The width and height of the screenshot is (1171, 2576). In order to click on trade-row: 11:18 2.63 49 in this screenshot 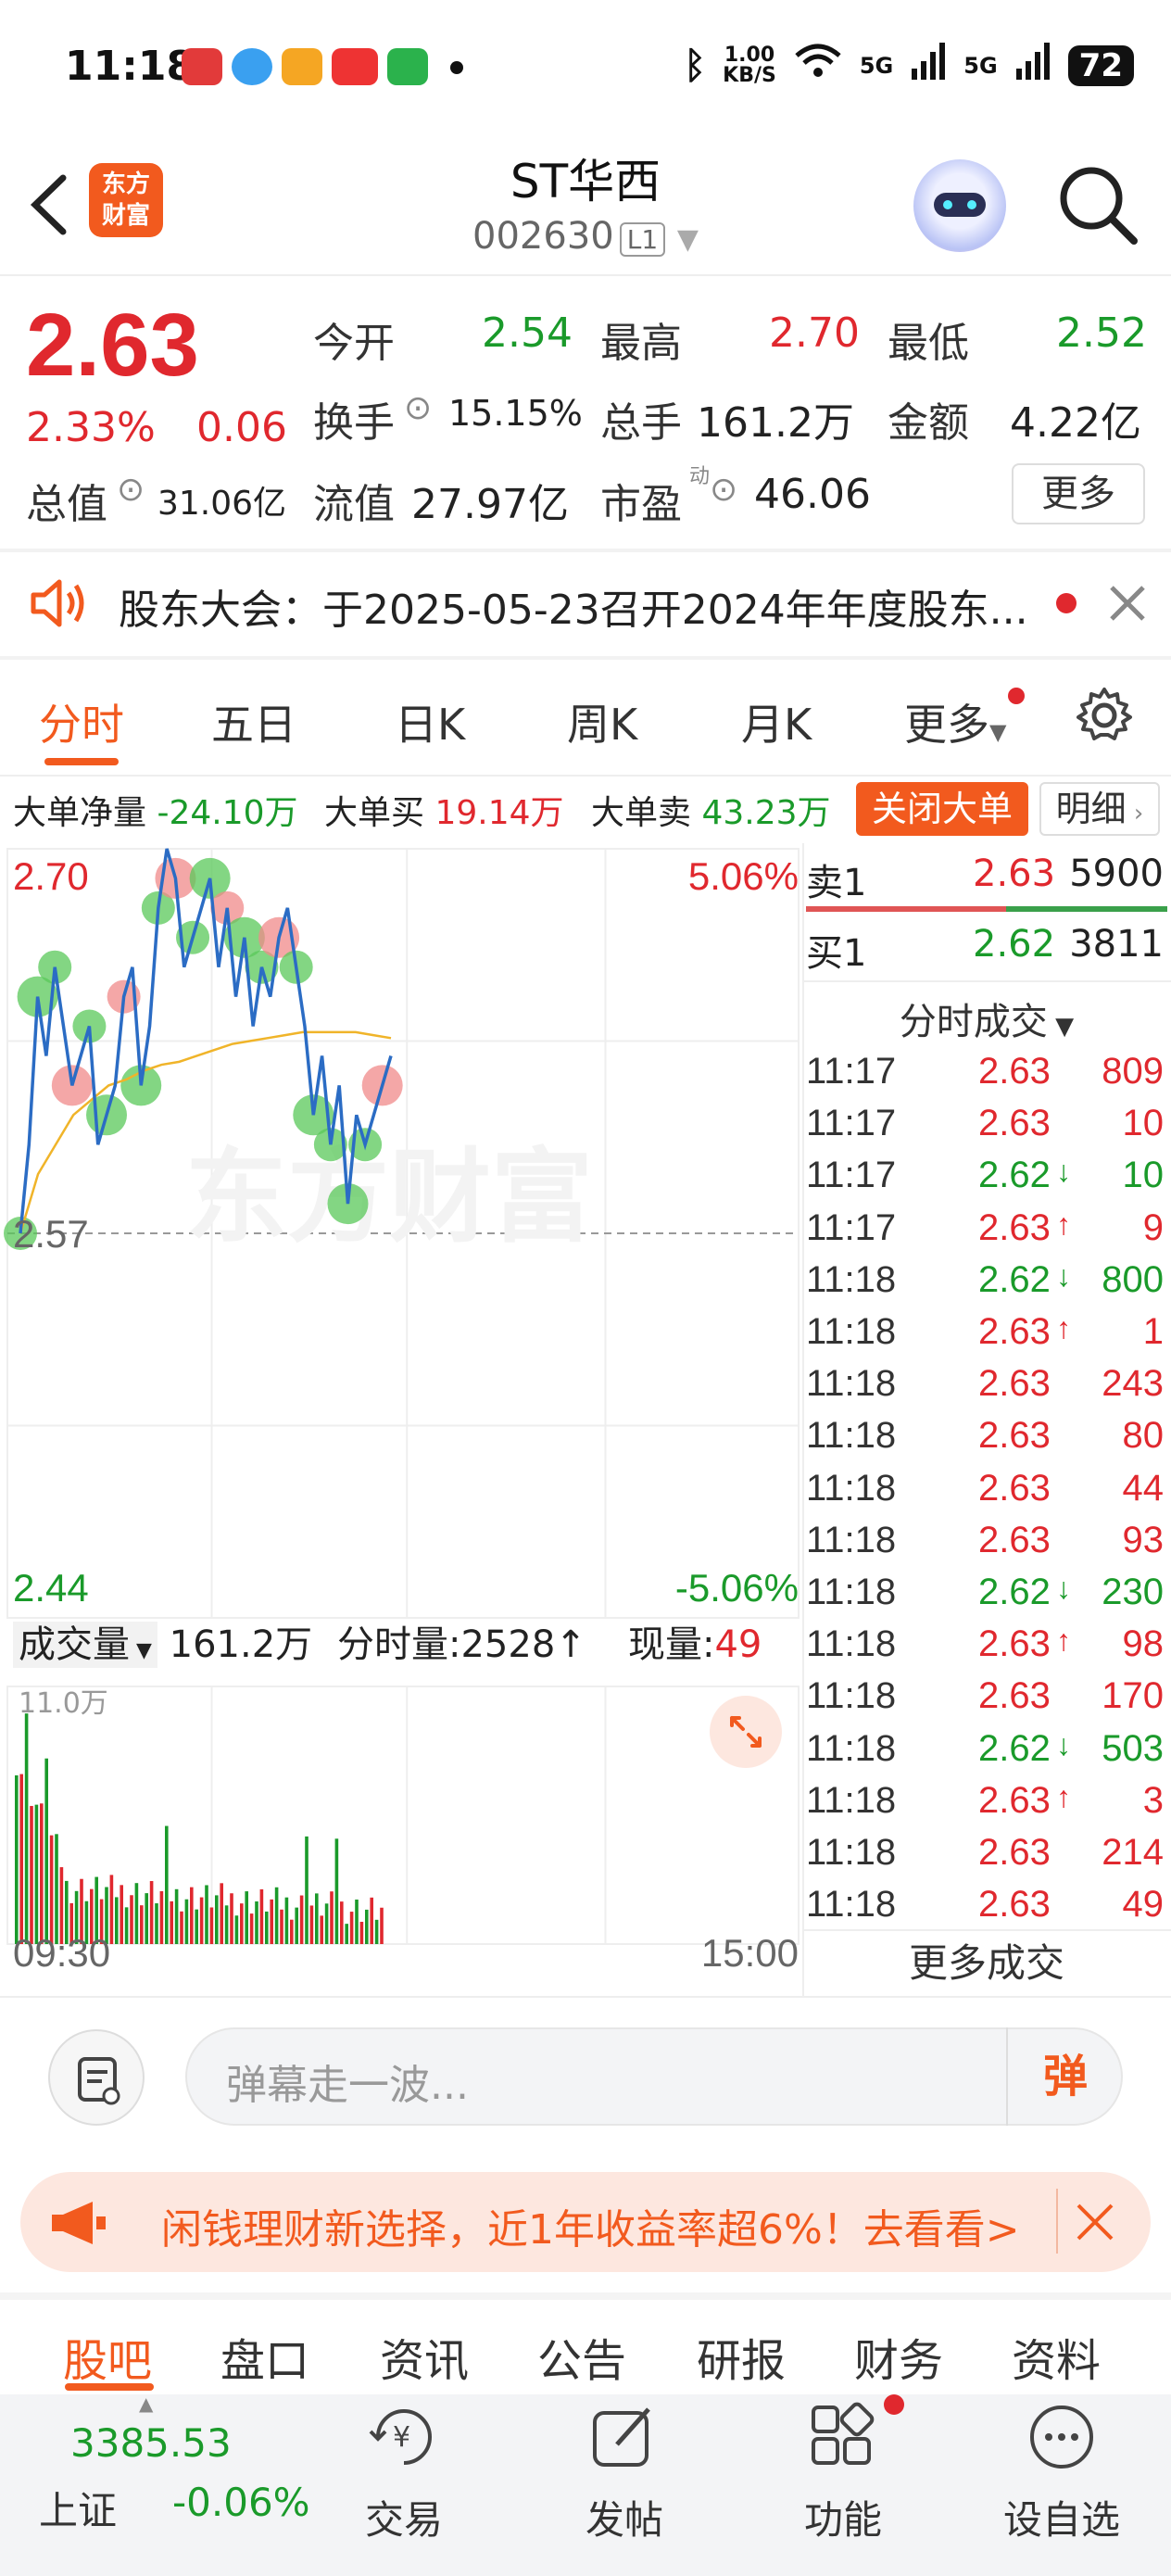, I will do `click(987, 1910)`.